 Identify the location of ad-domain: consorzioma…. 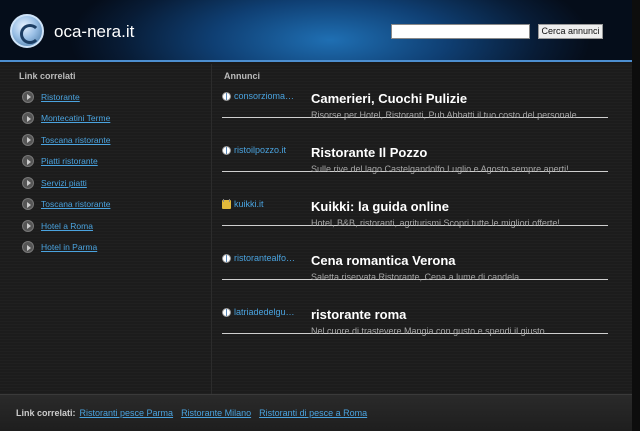
(263, 96).